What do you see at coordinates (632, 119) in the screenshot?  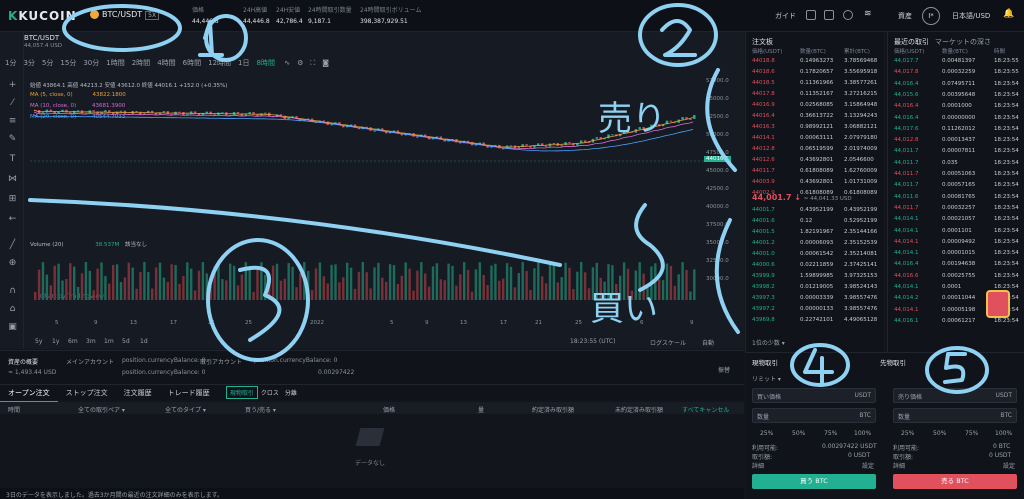 I see `annotation-sell: 売り` at bounding box center [632, 119].